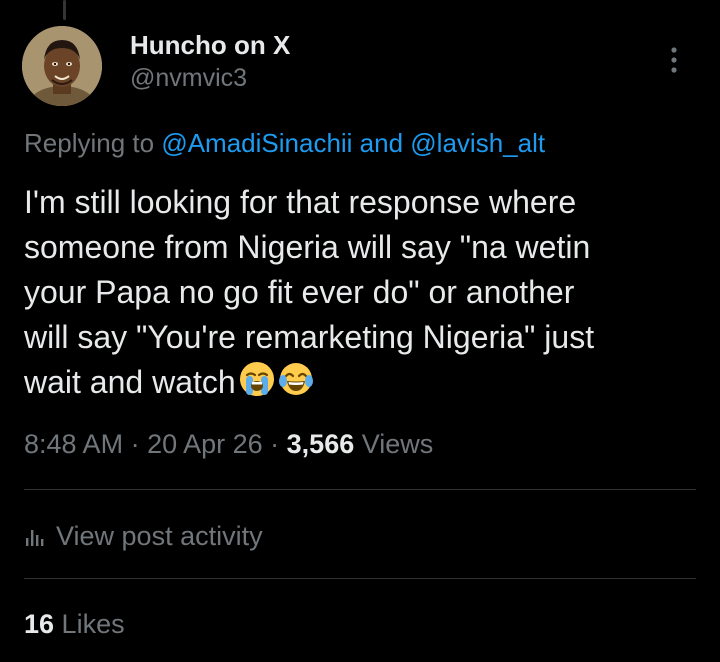 This screenshot has width=720, height=662. Describe the element at coordinates (477, 143) in the screenshot. I see `mention-lavish-alt: @lavish_alt` at that location.